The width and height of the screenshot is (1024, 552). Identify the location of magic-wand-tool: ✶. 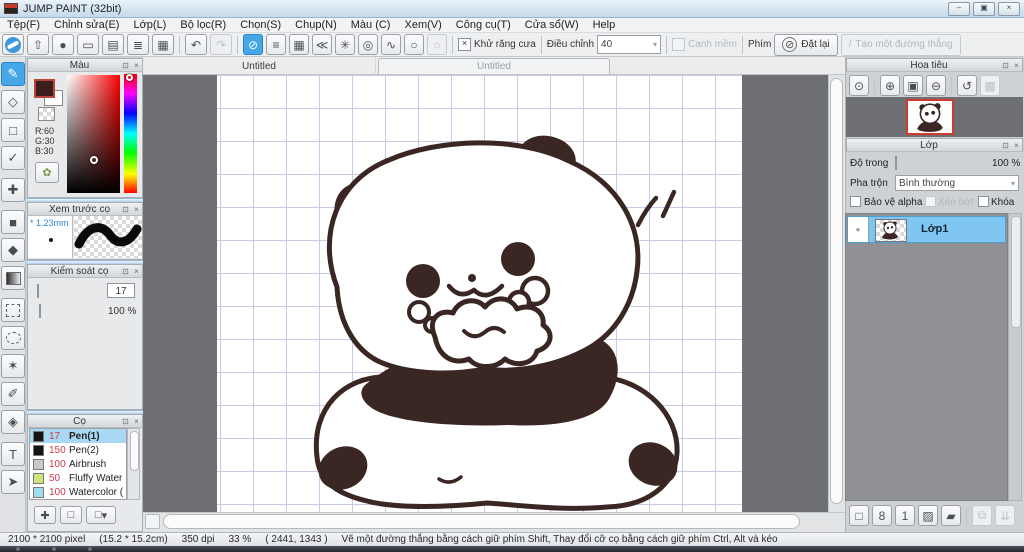
(13, 366).